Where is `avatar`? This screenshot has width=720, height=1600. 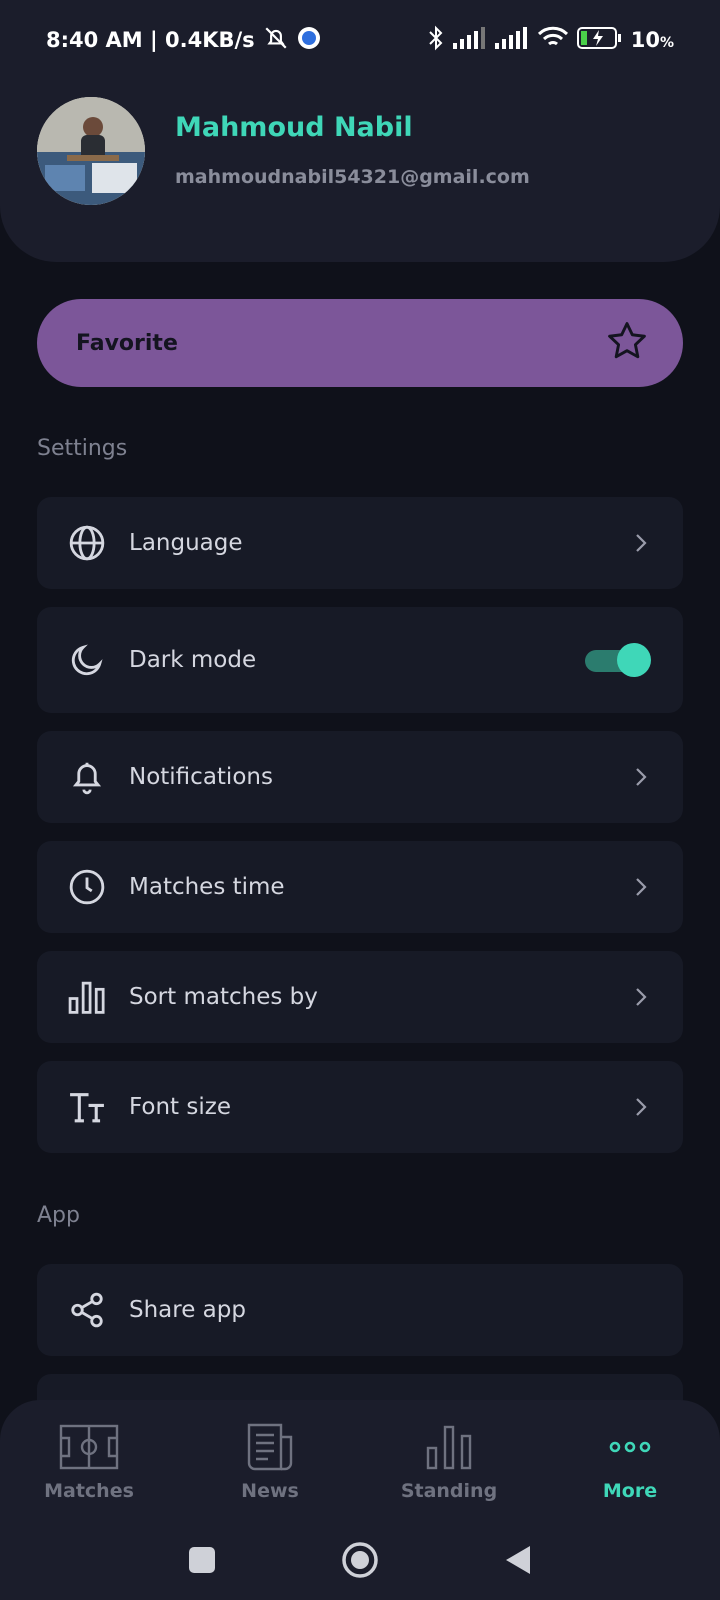
avatar is located at coordinates (91, 151).